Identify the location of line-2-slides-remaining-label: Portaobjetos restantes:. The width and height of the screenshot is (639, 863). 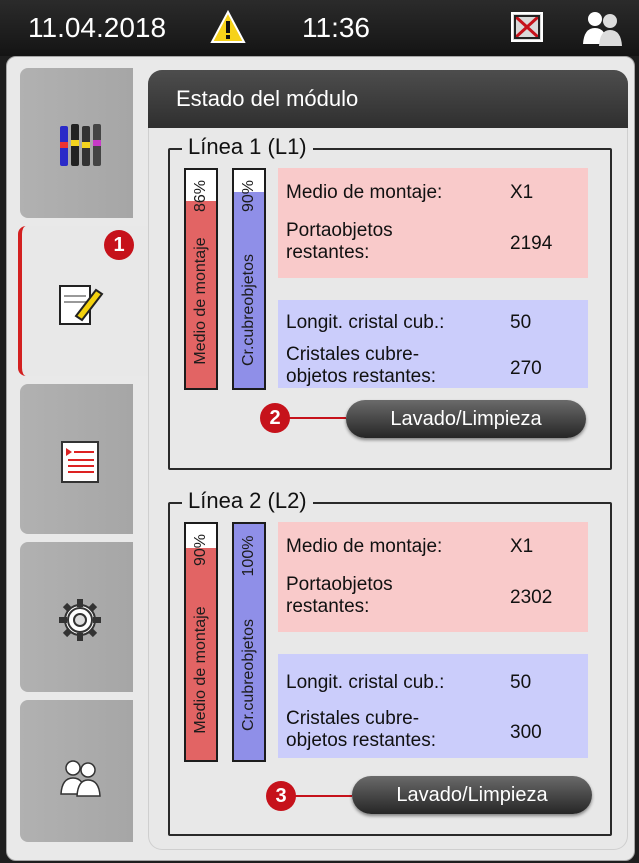
(339, 595).